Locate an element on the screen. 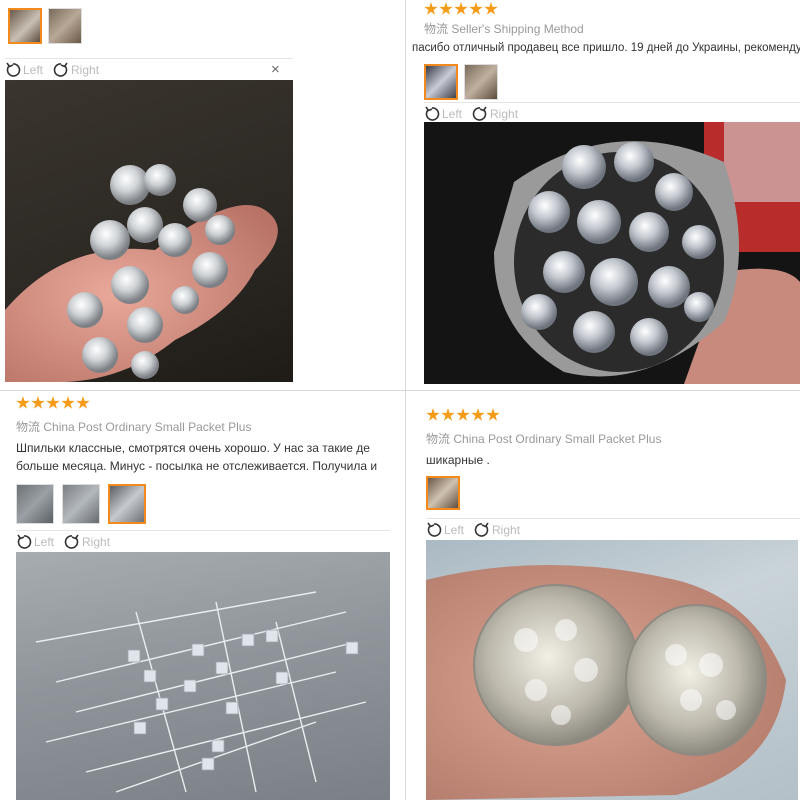 The height and width of the screenshot is (800, 800). shipping-value: Seller's Shipping Method is located at coordinates (517, 29).